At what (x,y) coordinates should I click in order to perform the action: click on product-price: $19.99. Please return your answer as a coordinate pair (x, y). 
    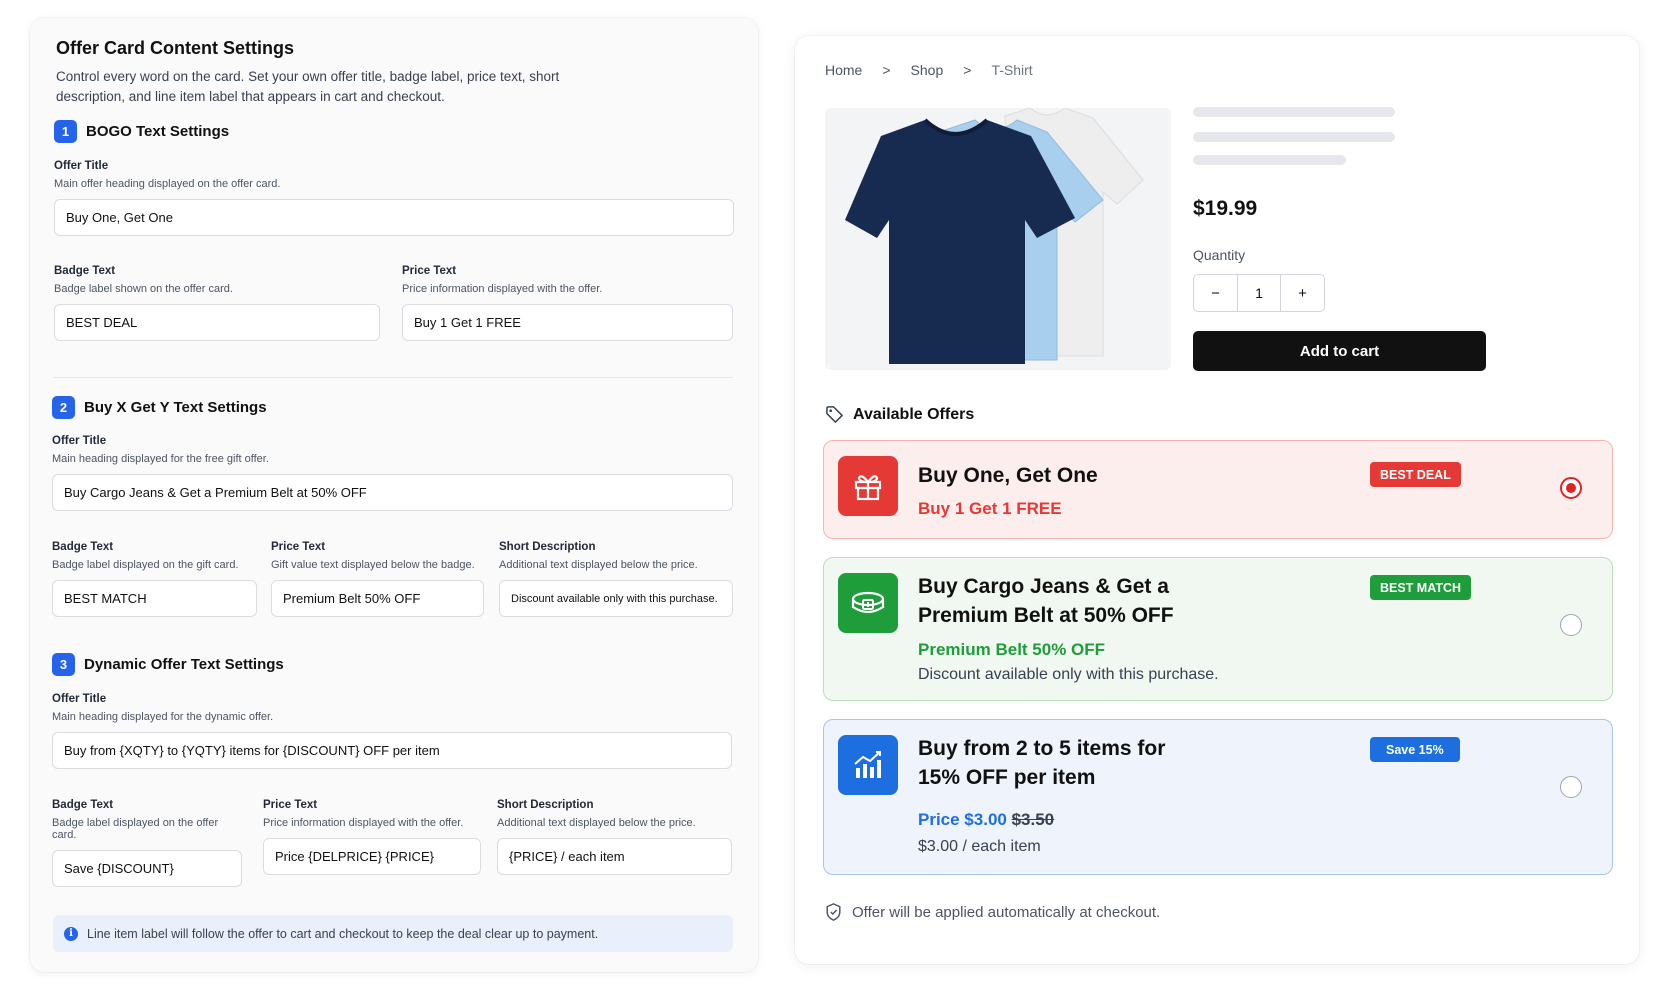
    Looking at the image, I should click on (1225, 208).